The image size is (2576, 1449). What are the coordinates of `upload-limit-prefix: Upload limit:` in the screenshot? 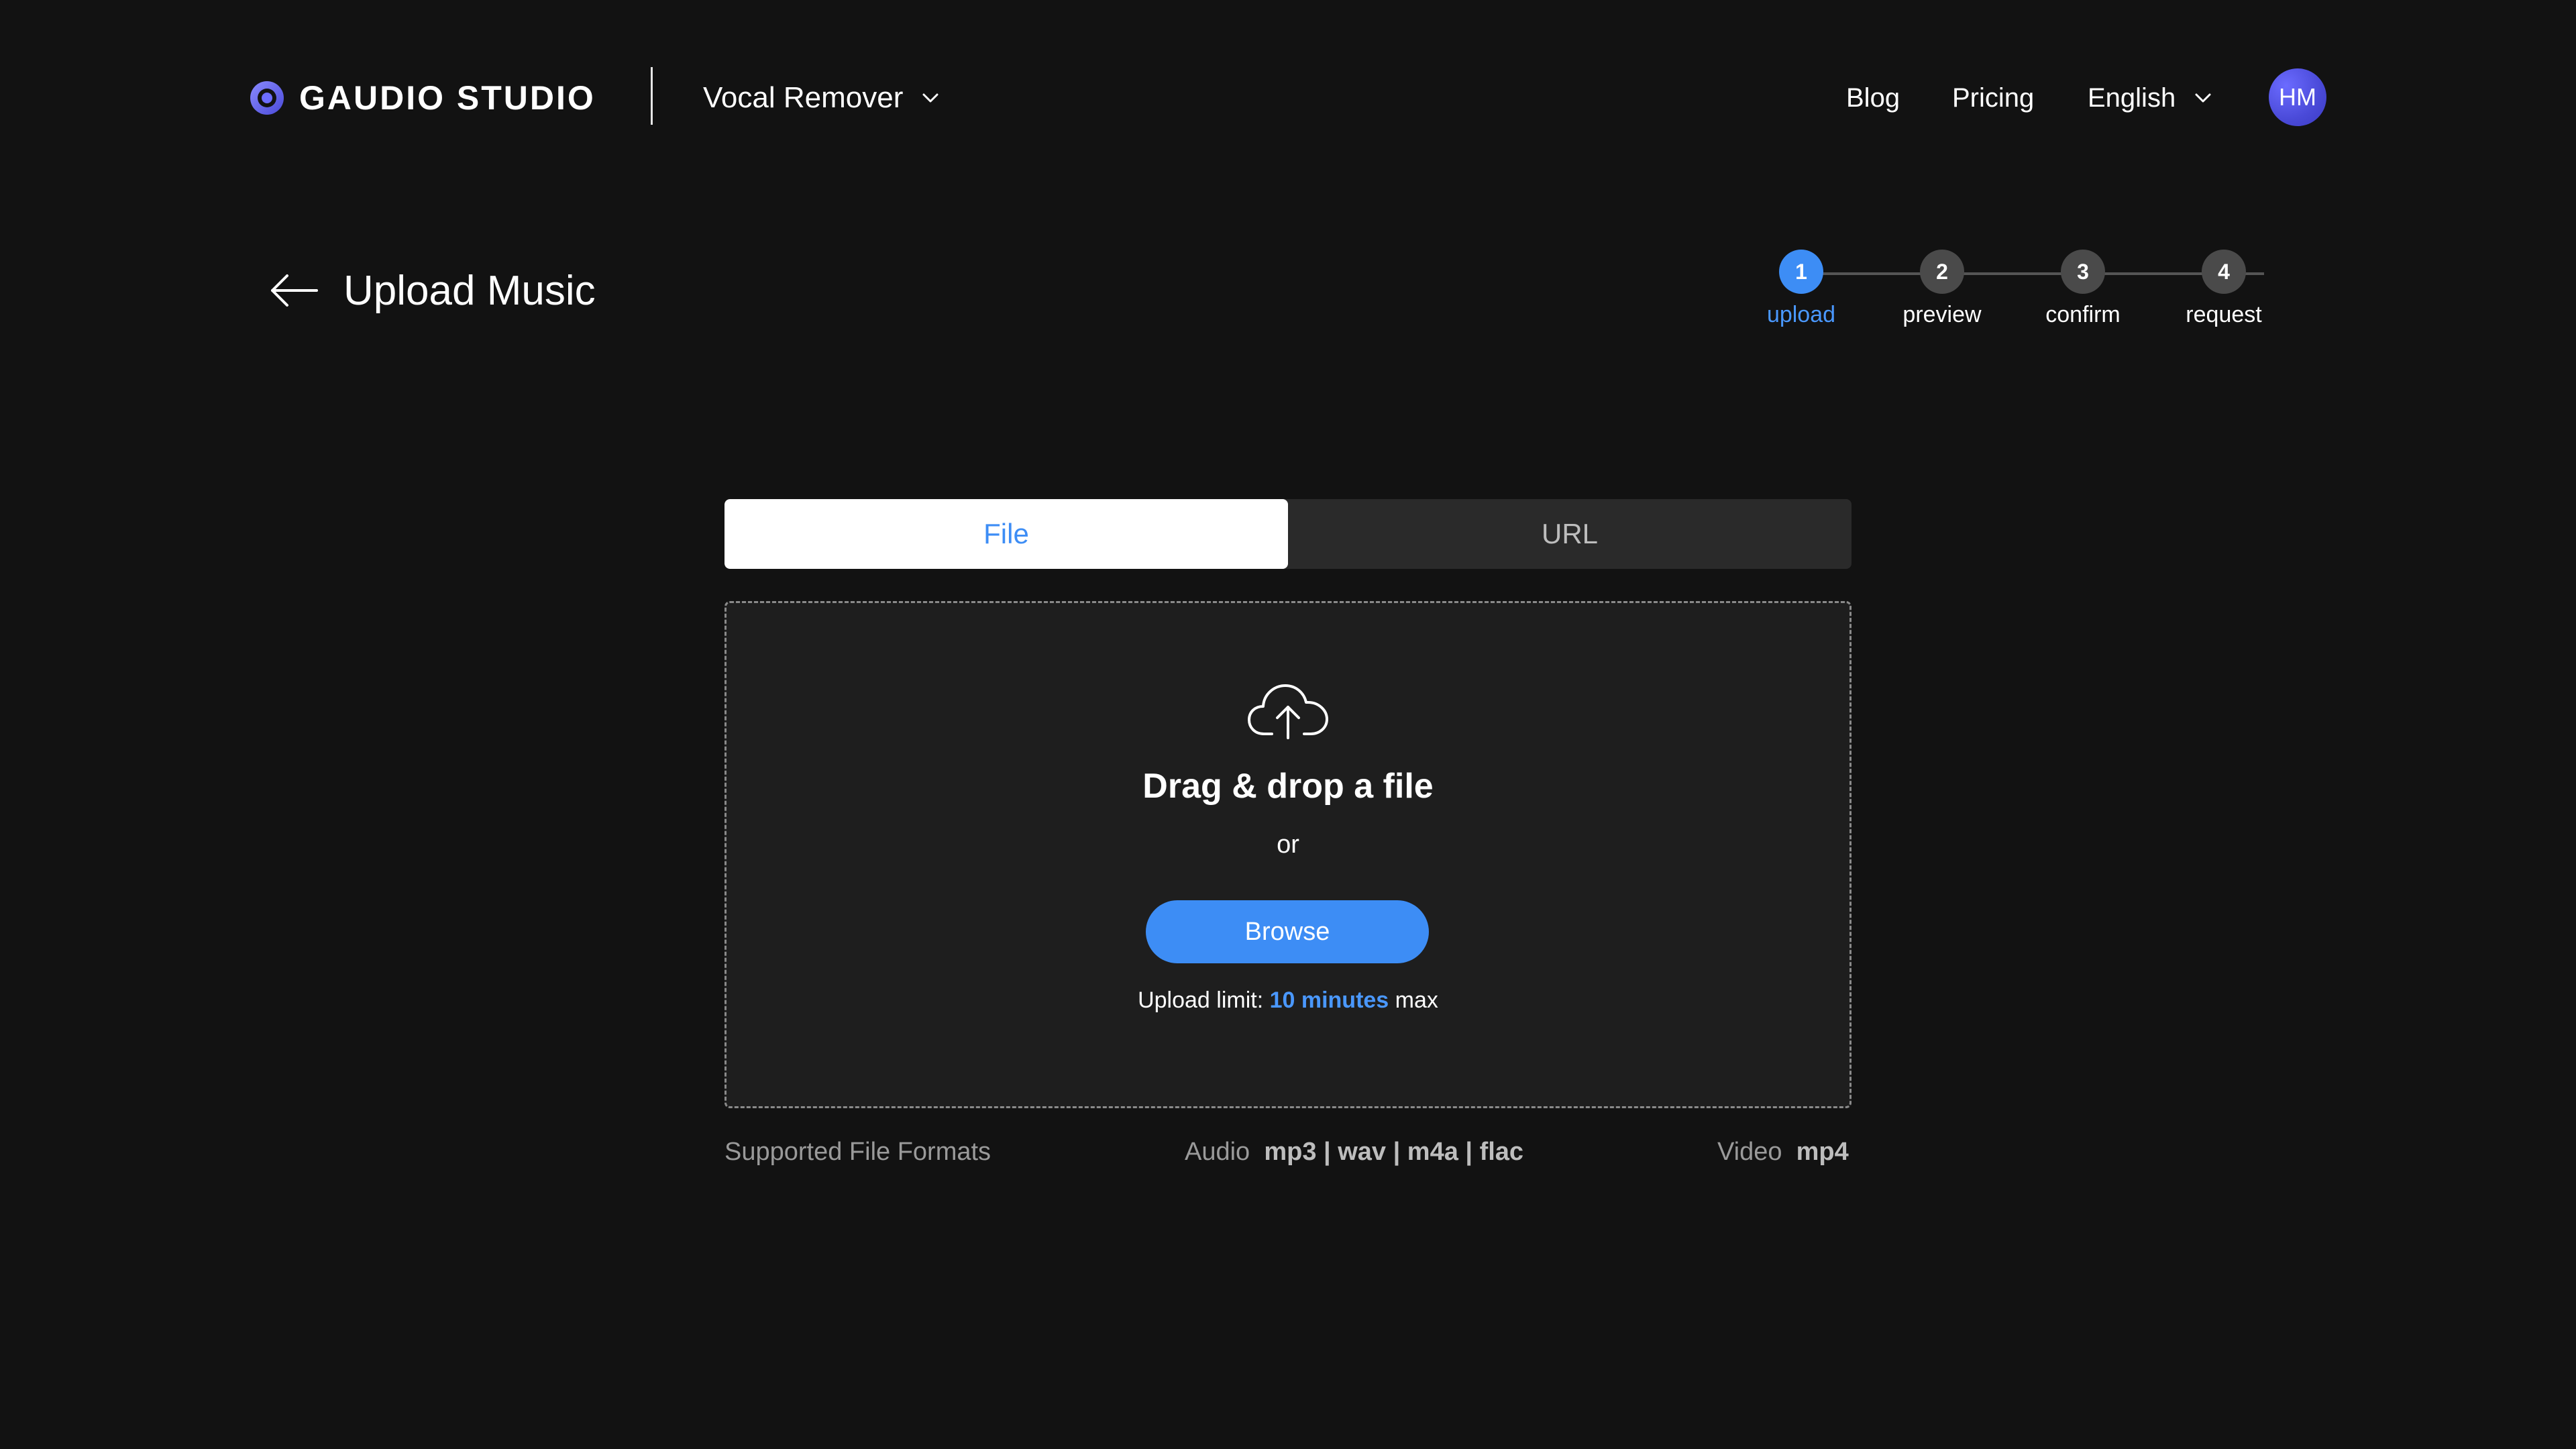 It's located at (1204, 1000).